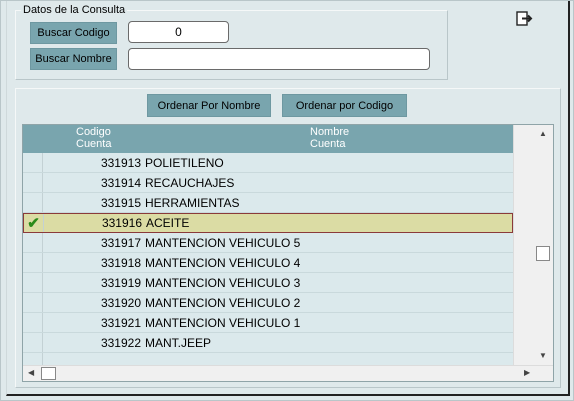 This screenshot has height=401, width=574. Describe the element at coordinates (120, 322) in the screenshot. I see `cell-codigo: 331921` at that location.